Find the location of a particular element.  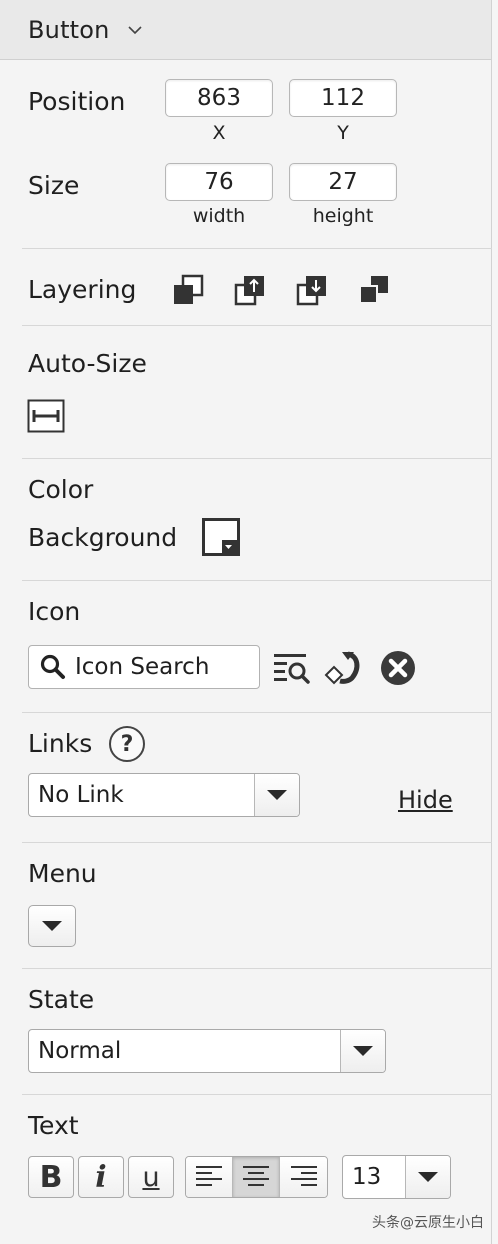

align-left-icon is located at coordinates (209, 1176).